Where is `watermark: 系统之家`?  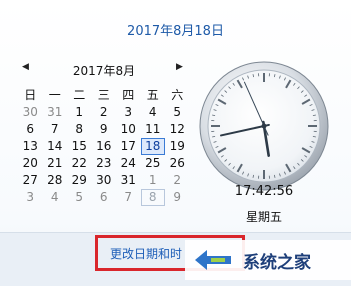 watermark: 系统之家 is located at coordinates (268, 260).